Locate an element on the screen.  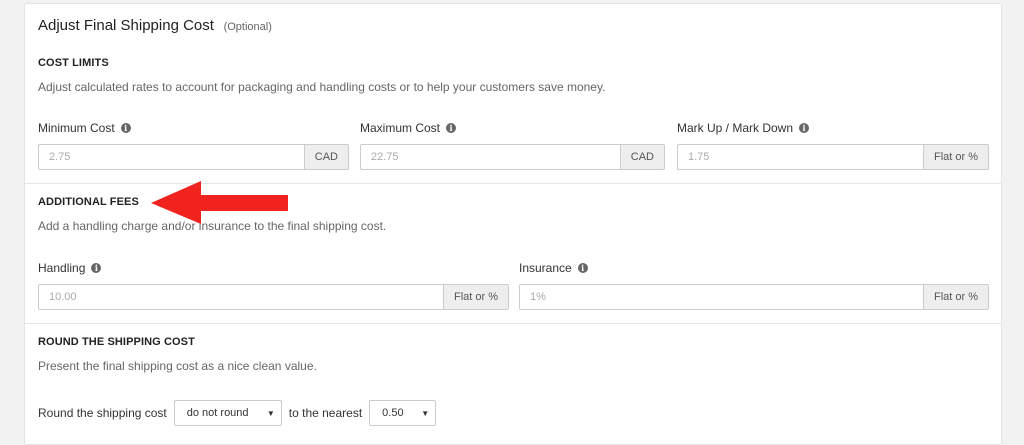
panel-header: Adjust Final Shipping Cost (Optional) is located at coordinates (155, 25).